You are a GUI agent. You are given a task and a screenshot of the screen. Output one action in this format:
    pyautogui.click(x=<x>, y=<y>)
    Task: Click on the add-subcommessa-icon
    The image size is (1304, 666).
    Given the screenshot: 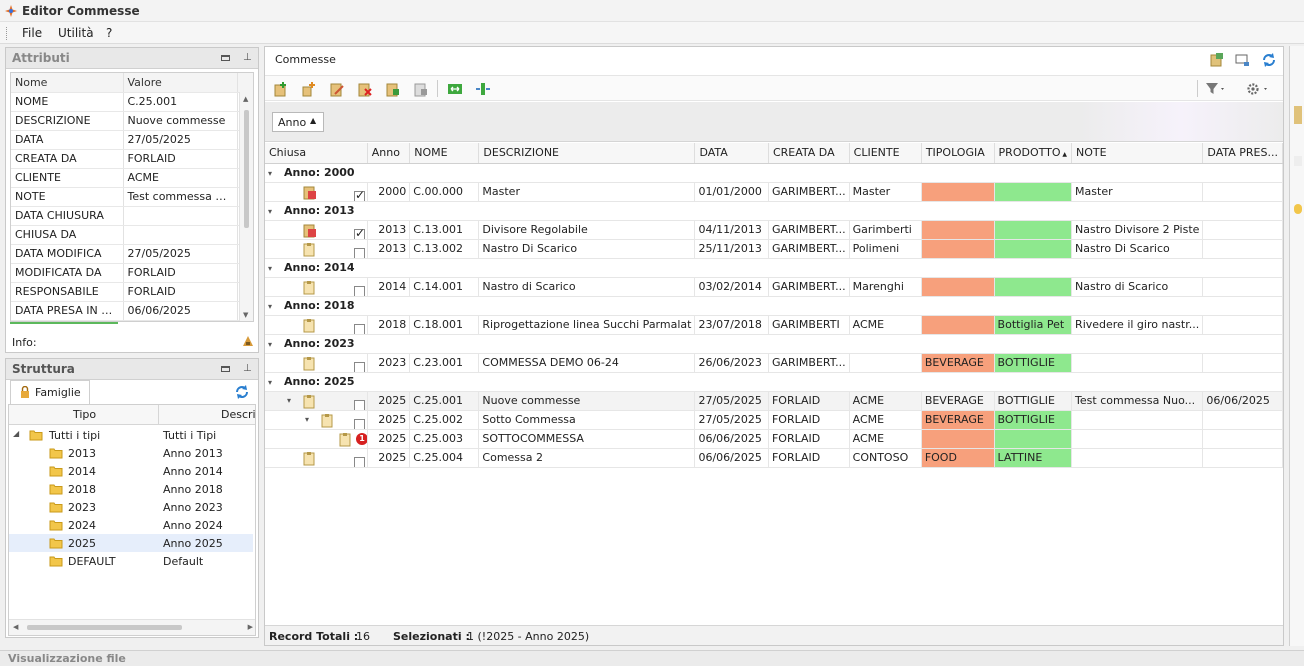 What is the action you would take?
    pyautogui.click(x=309, y=89)
    